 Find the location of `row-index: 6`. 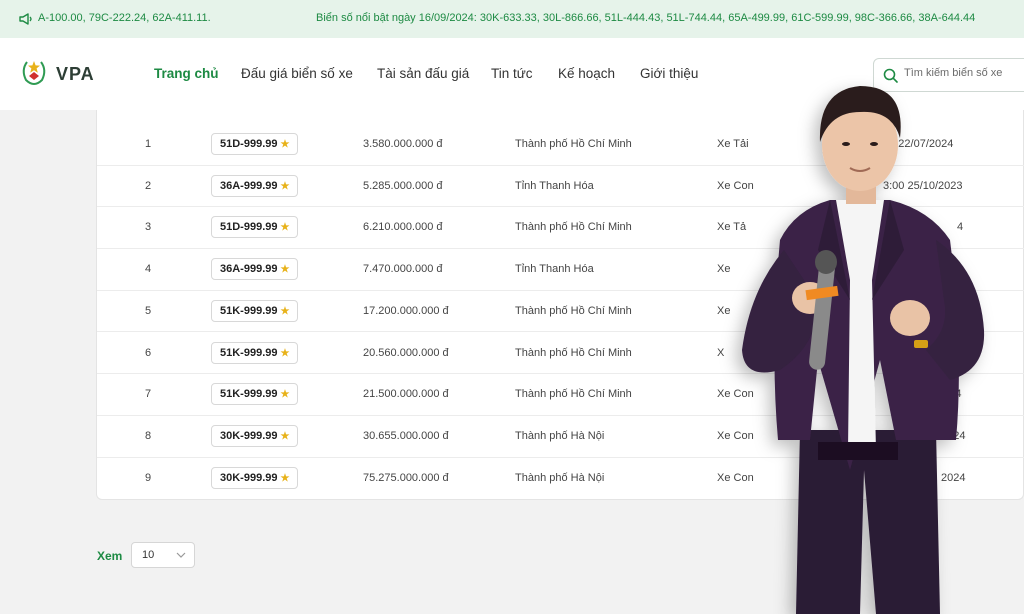

row-index: 6 is located at coordinates (148, 352).